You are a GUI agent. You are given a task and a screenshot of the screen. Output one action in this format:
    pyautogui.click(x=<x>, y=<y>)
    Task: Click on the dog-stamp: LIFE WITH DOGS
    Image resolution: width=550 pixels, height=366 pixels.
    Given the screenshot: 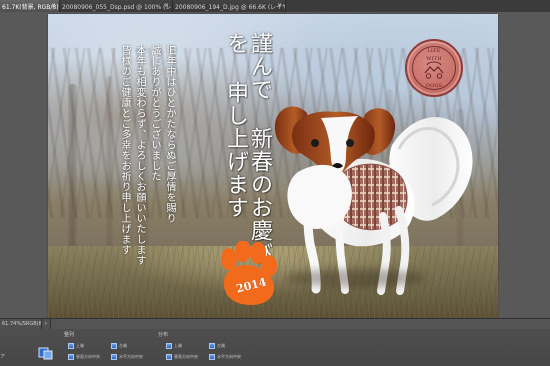 What is the action you would take?
    pyautogui.click(x=434, y=68)
    